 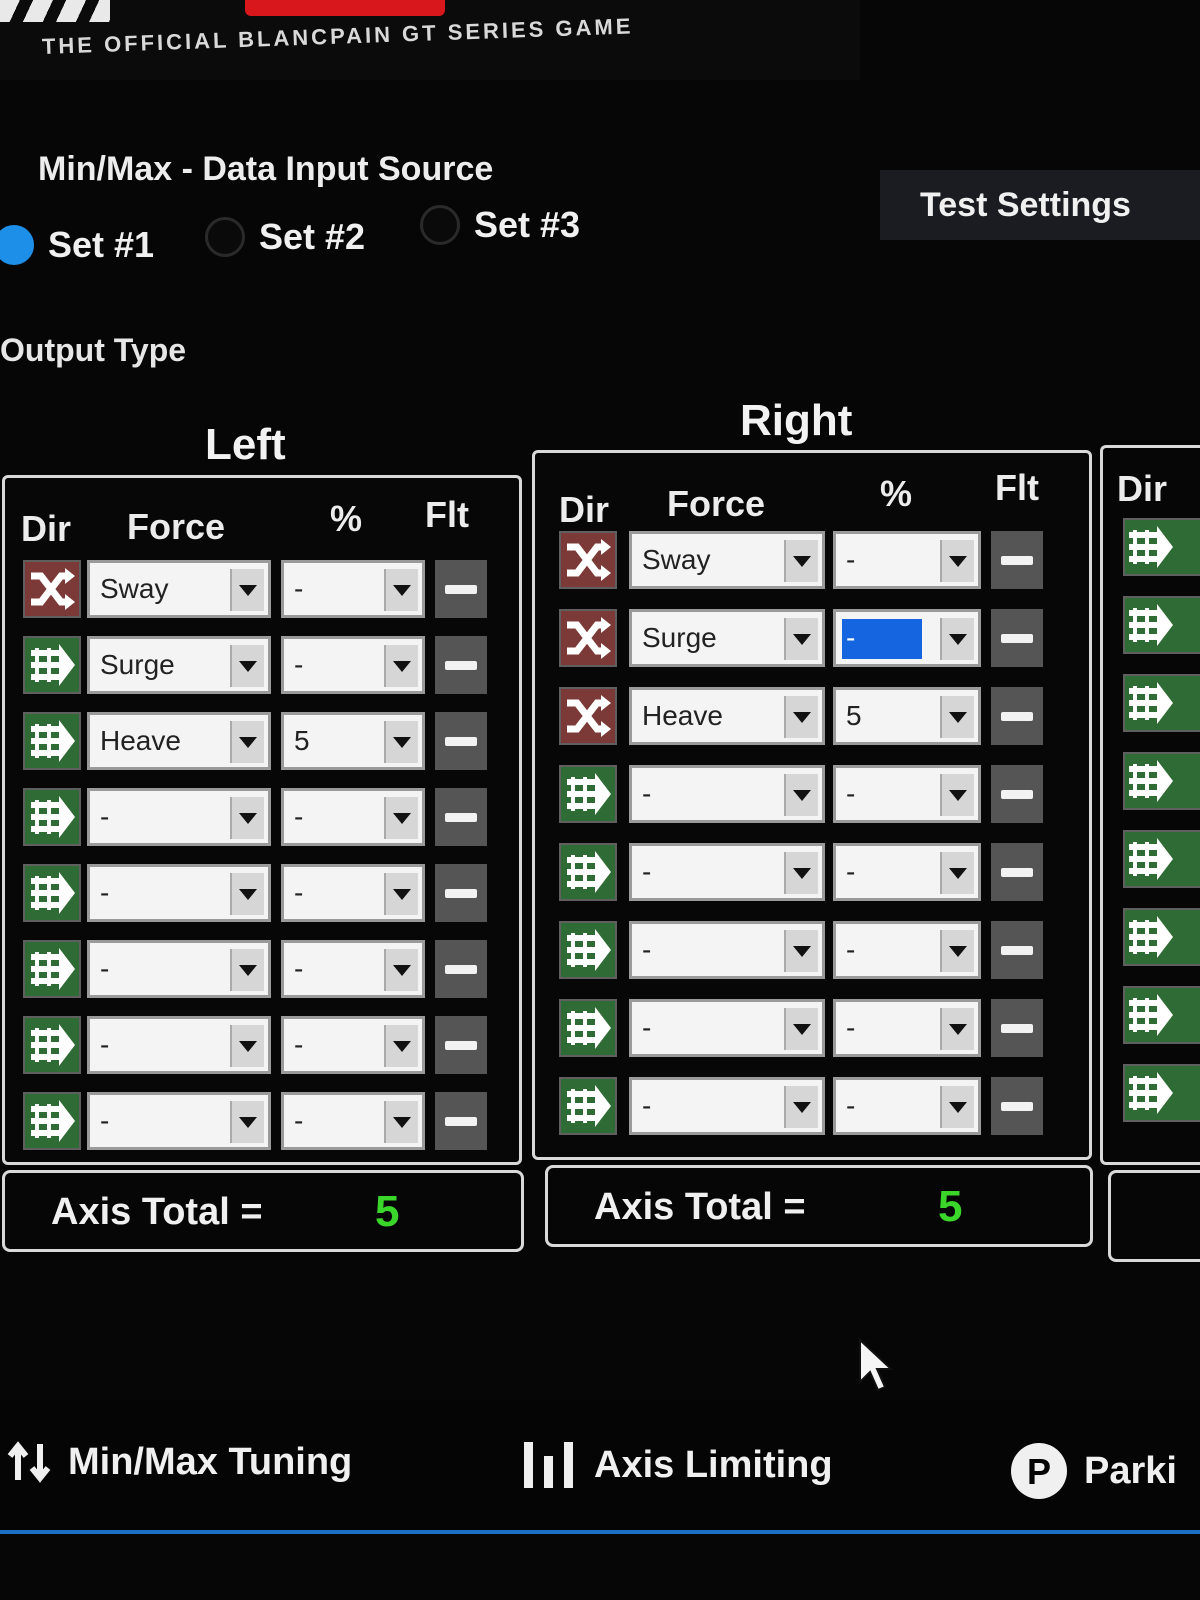 What do you see at coordinates (500, 225) in the screenshot?
I see `radio-set-3: Set #3` at bounding box center [500, 225].